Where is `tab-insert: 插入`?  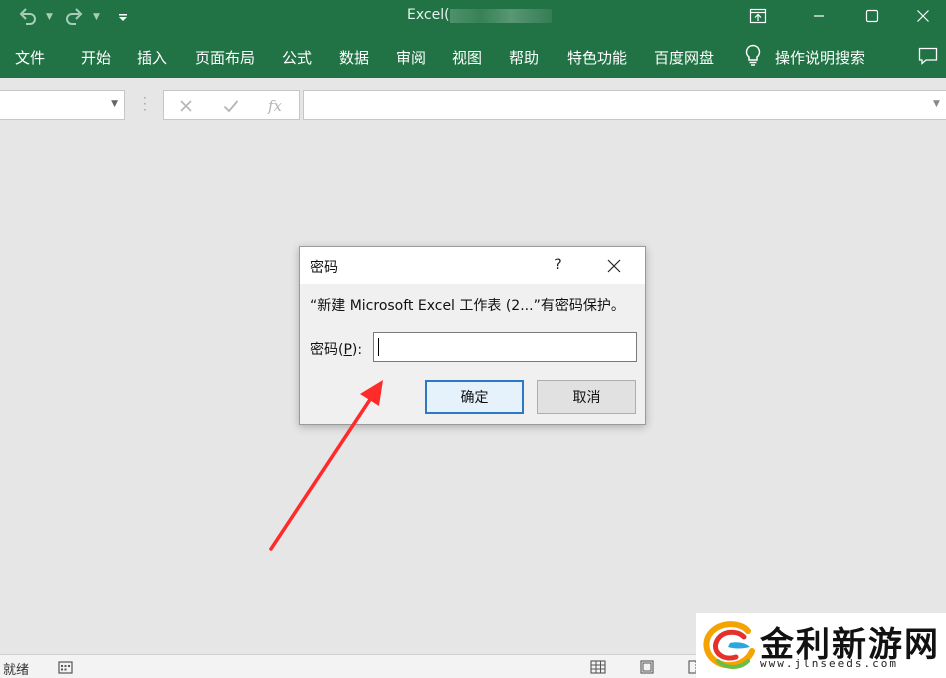 tab-insert: 插入 is located at coordinates (152, 57).